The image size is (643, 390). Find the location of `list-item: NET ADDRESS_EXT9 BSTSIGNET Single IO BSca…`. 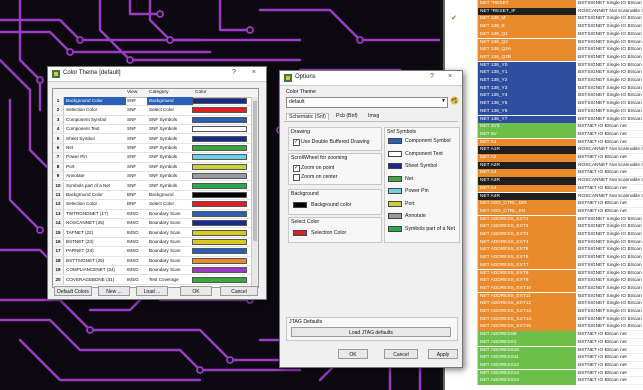

list-item: NET ADDRESS_EXT9 BSTSIGNET Single IO BSca… is located at coordinates (544, 281).